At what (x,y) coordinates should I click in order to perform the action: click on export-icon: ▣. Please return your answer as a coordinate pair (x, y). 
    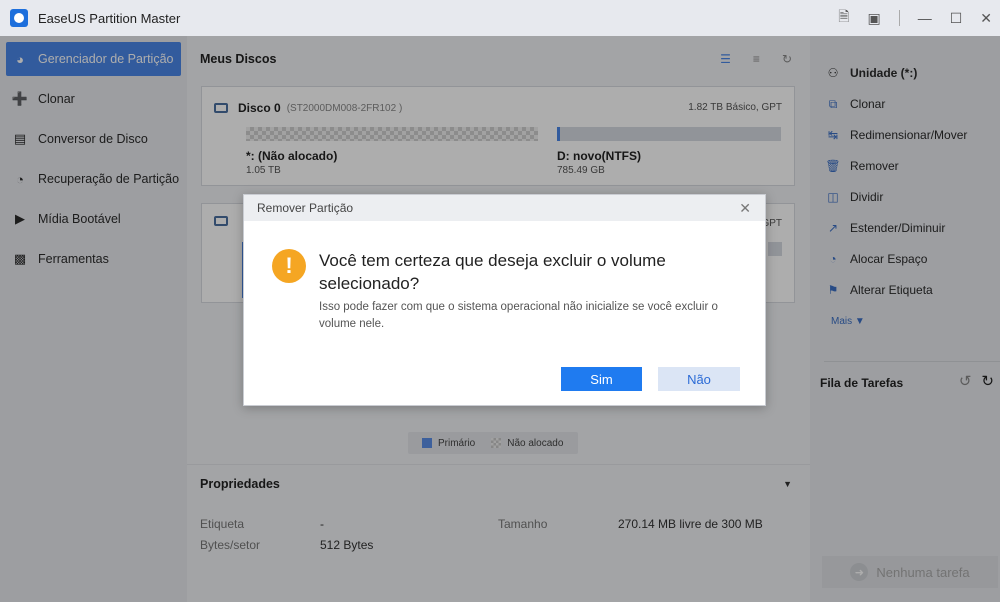
    Looking at the image, I should click on (873, 18).